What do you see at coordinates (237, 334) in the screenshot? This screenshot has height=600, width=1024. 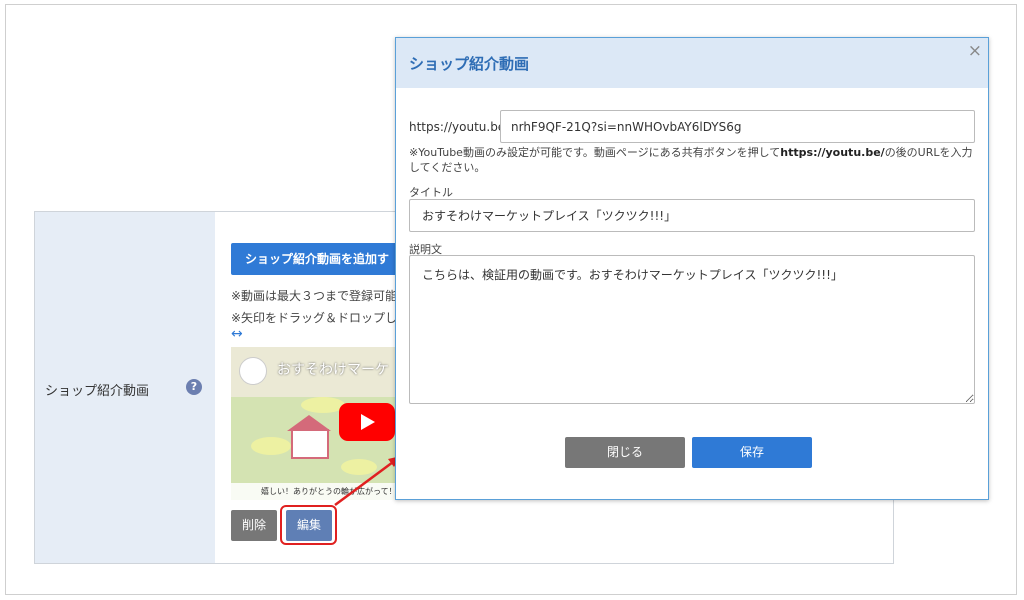 I see `drag-arrow-icon: ↔` at bounding box center [237, 334].